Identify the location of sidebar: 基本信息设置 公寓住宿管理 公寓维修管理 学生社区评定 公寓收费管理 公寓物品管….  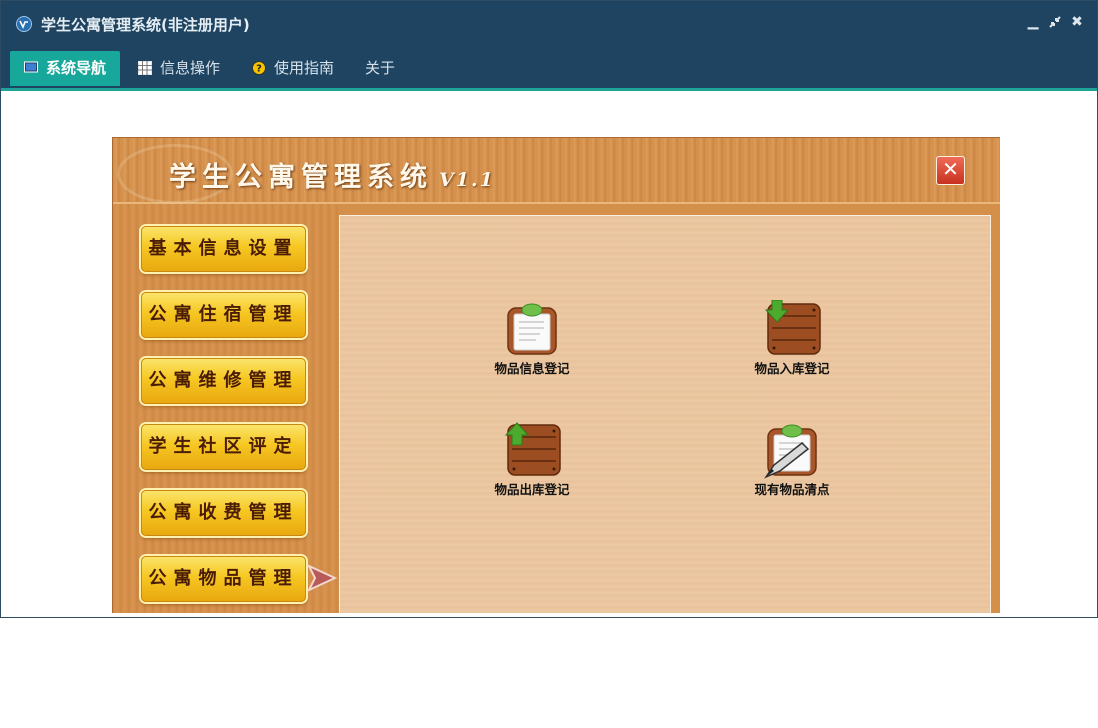
(226, 408).